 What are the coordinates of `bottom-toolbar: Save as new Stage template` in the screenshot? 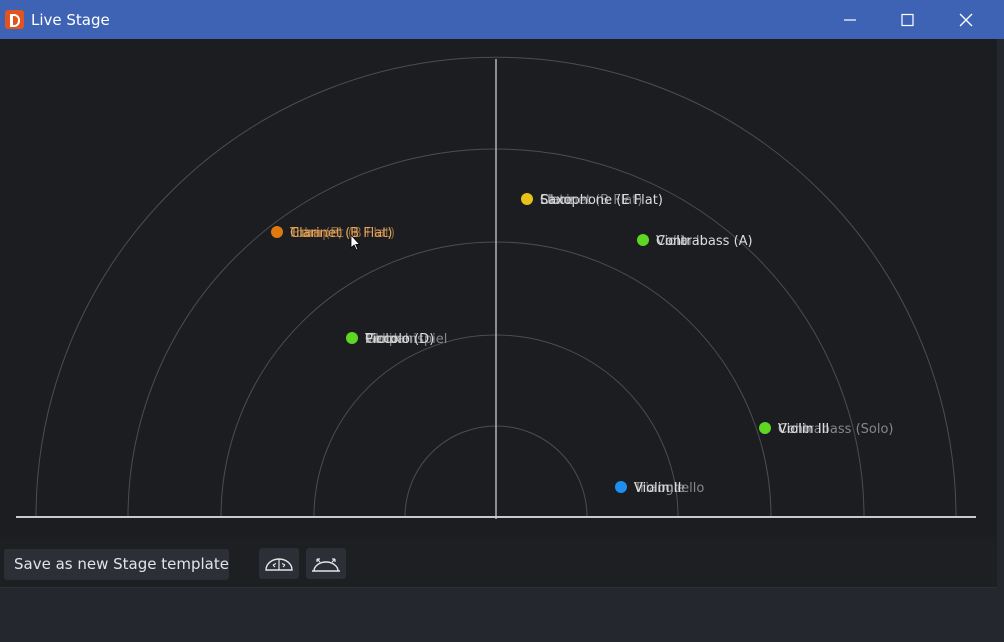 It's located at (498, 562).